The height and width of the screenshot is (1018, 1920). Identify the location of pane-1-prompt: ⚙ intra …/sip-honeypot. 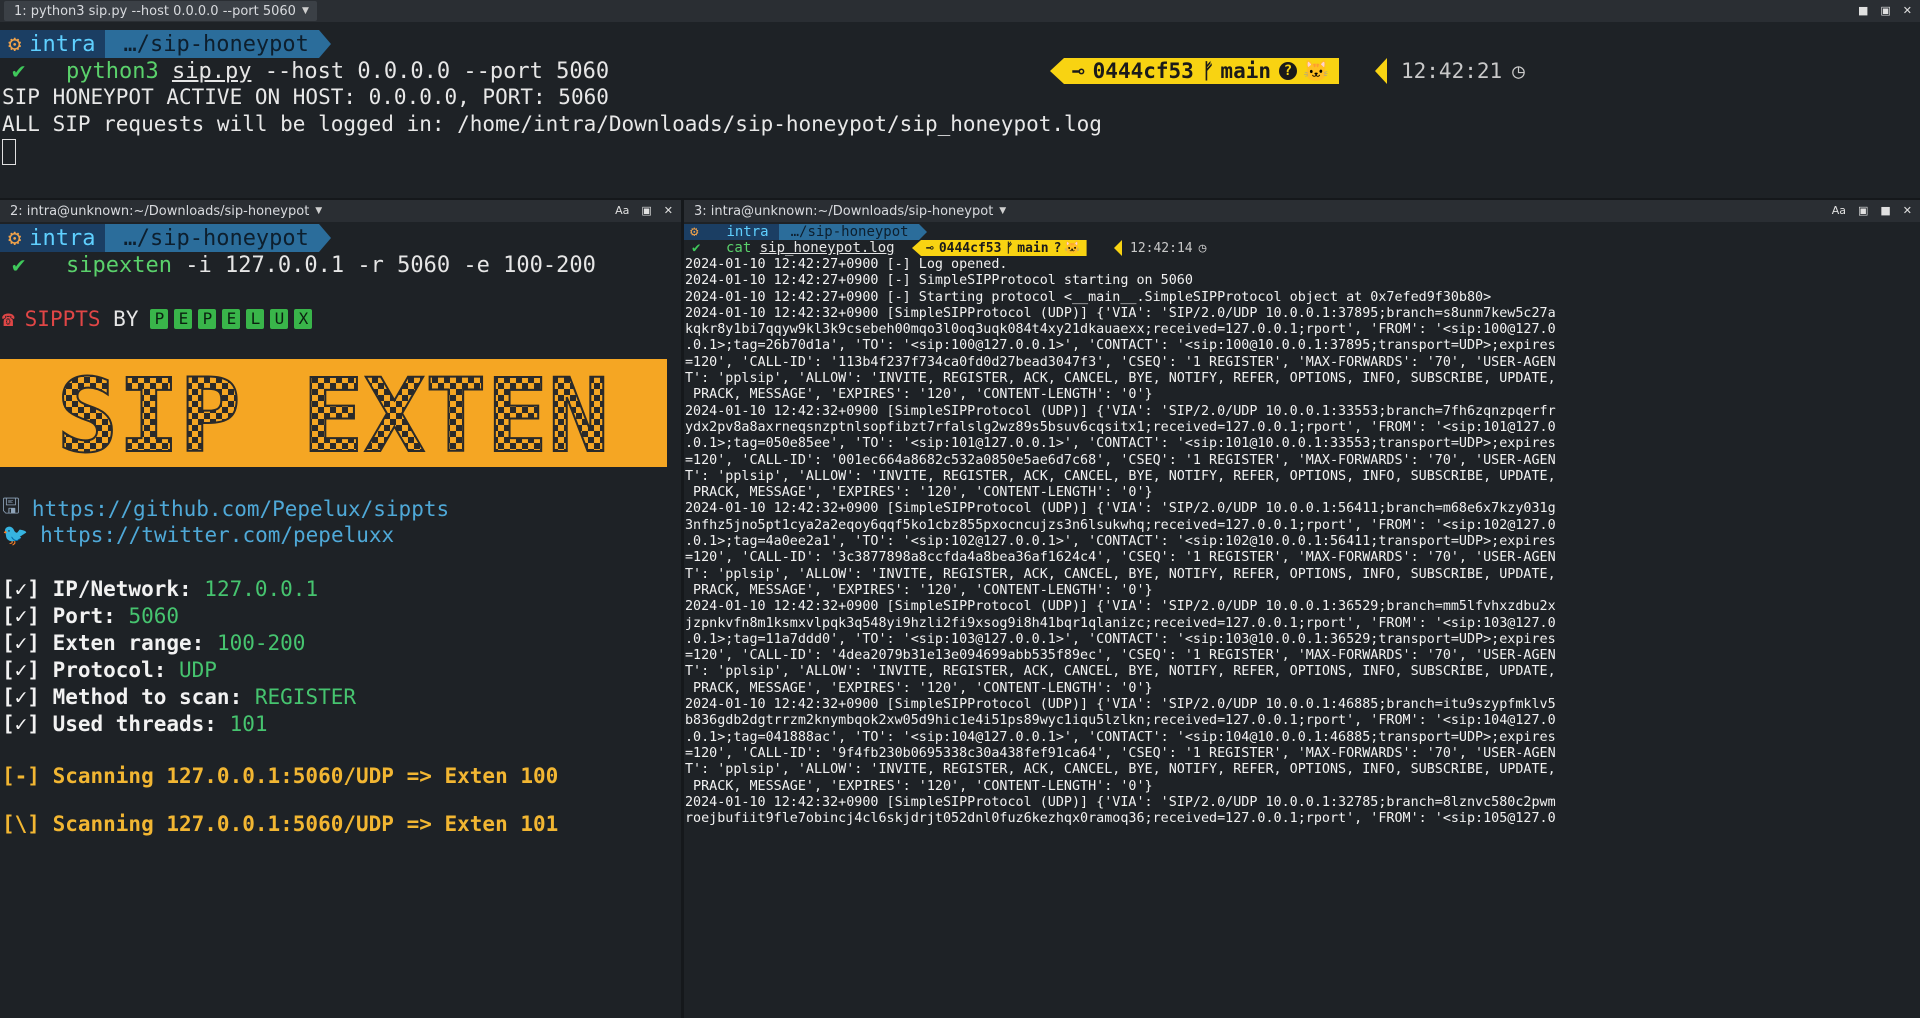
(165, 44).